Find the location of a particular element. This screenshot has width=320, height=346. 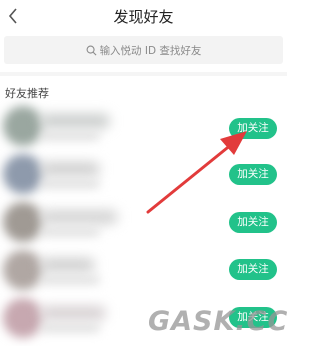

page-title: 发现好友 is located at coordinates (143, 17).